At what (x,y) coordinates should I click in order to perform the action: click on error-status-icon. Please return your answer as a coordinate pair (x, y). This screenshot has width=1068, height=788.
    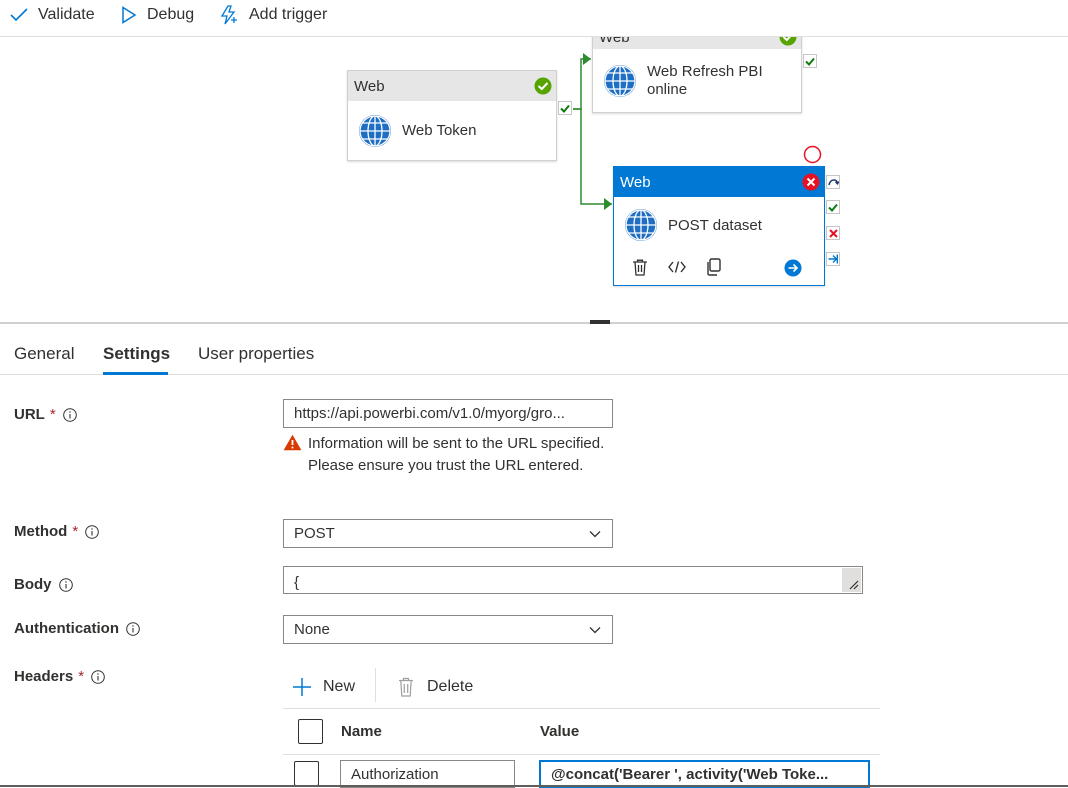
    Looking at the image, I should click on (811, 182).